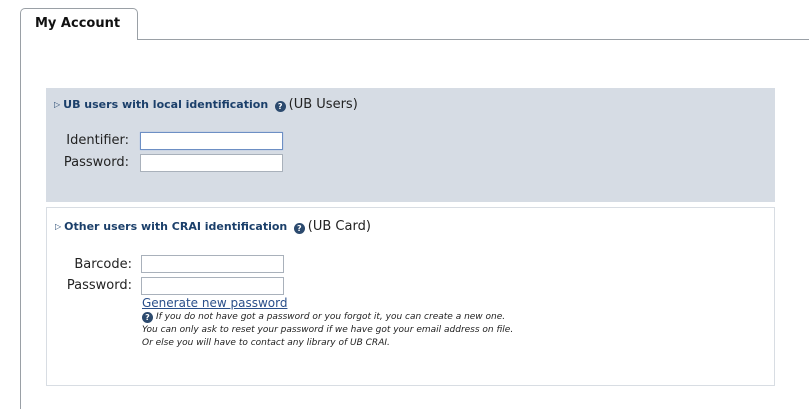 This screenshot has width=809, height=409. I want to click on identifier-input, so click(211, 141).